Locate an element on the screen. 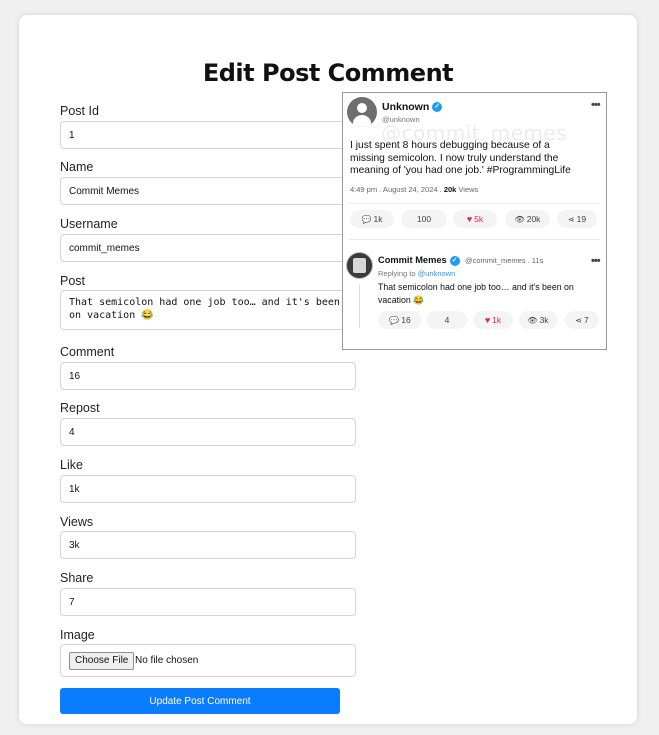 This screenshot has height=735, width=659. image-label: Image is located at coordinates (77, 635).